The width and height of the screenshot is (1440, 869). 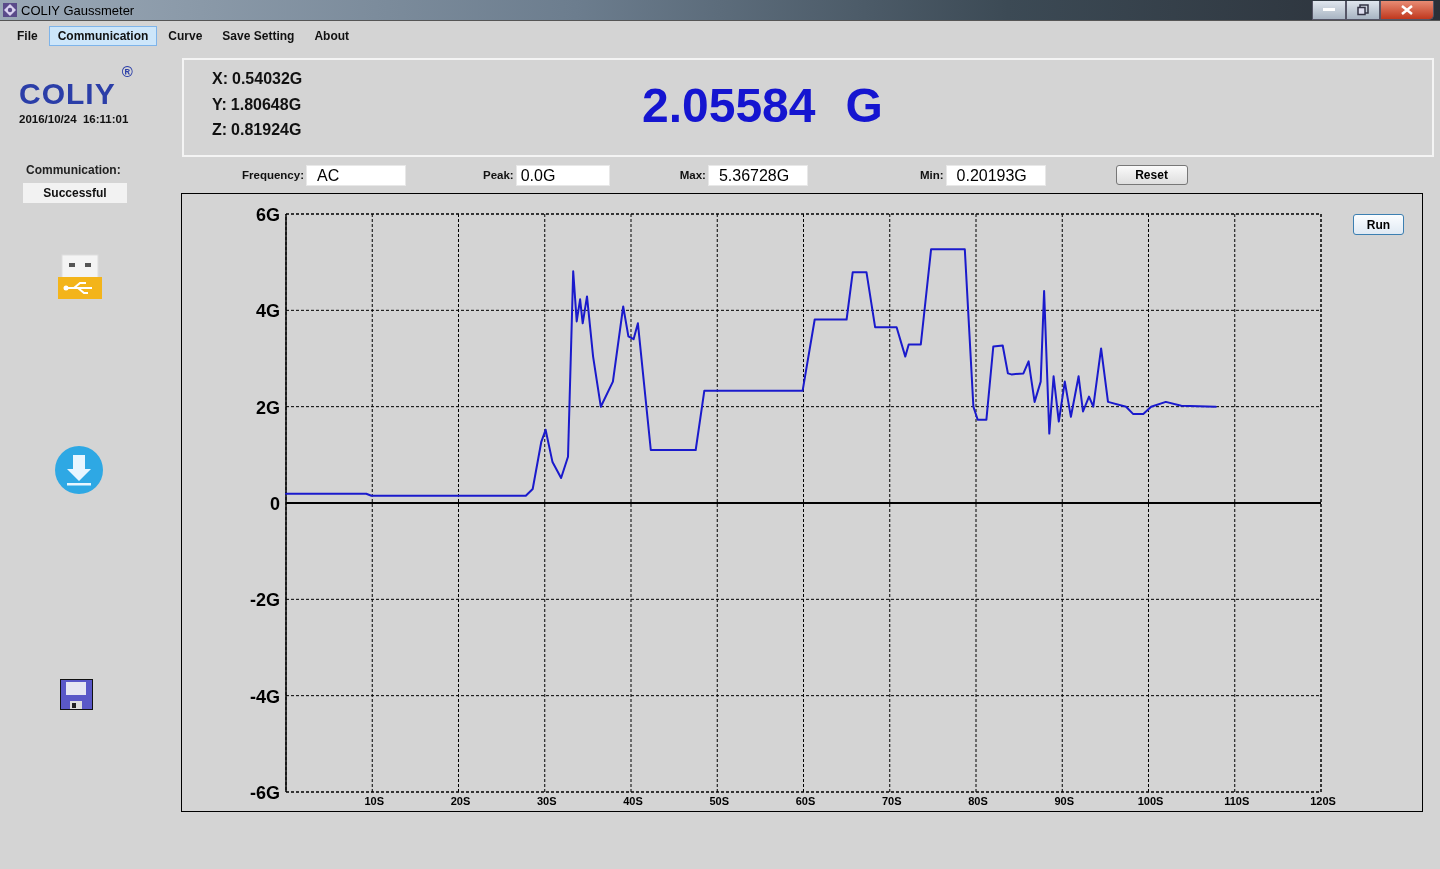 I want to click on usb-drive-icon, so click(x=80, y=277).